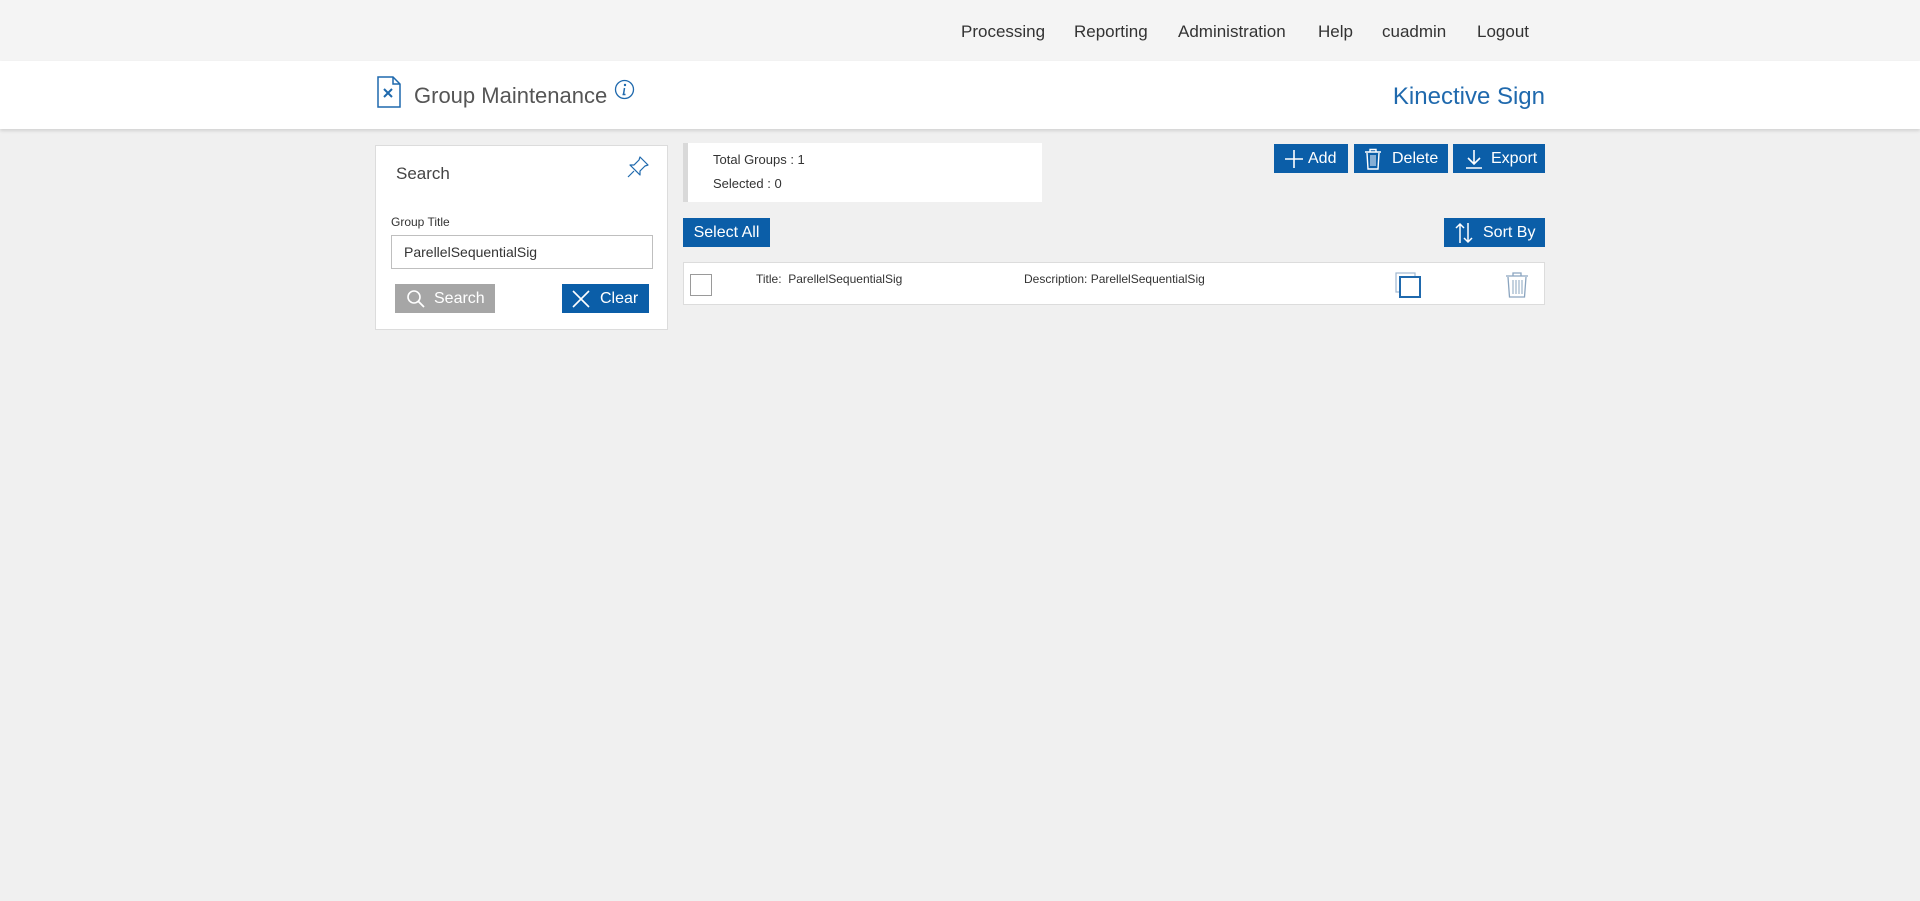  I want to click on search-panel: Search Group Title Search Clear, so click(521, 237).